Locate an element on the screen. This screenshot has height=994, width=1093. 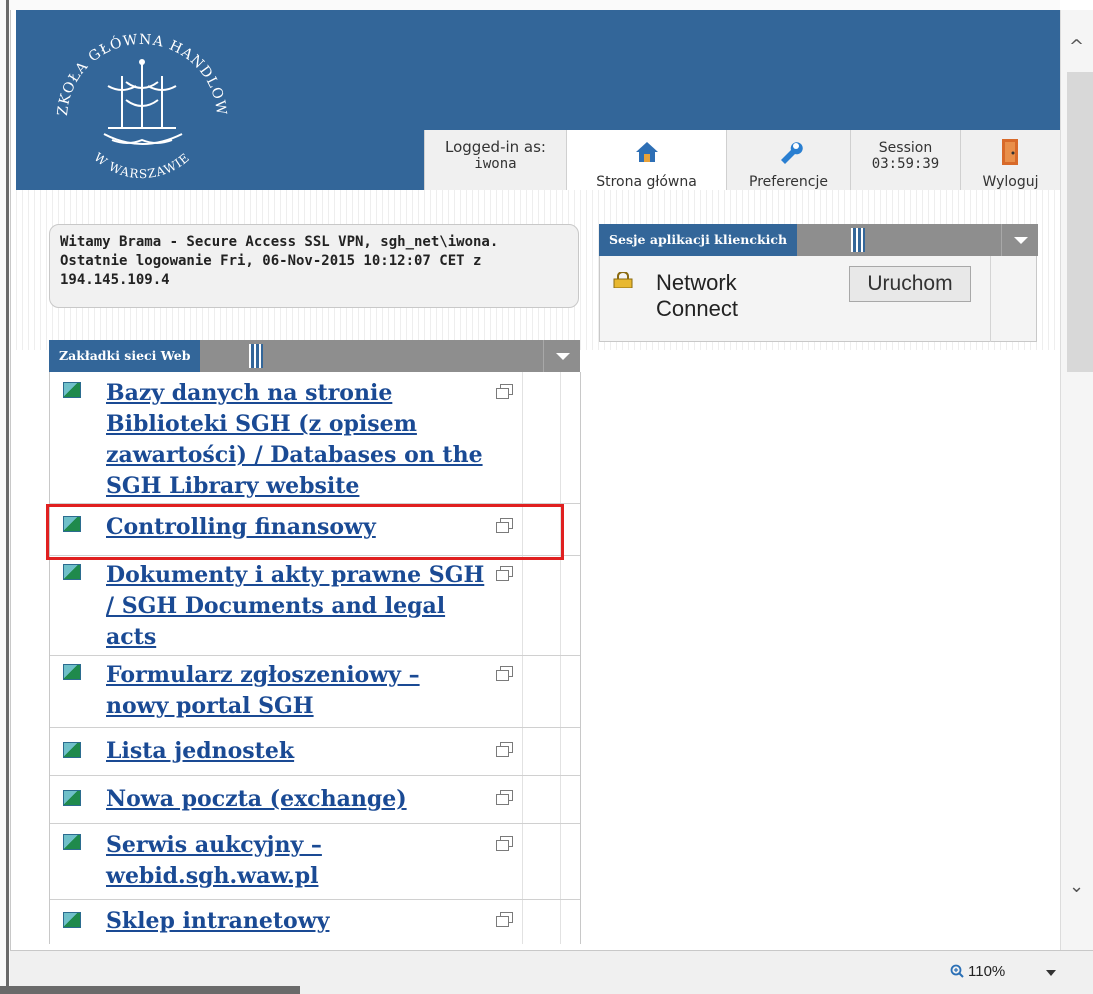
svg-text: W WARSZAWIE is located at coordinates (141, 165).